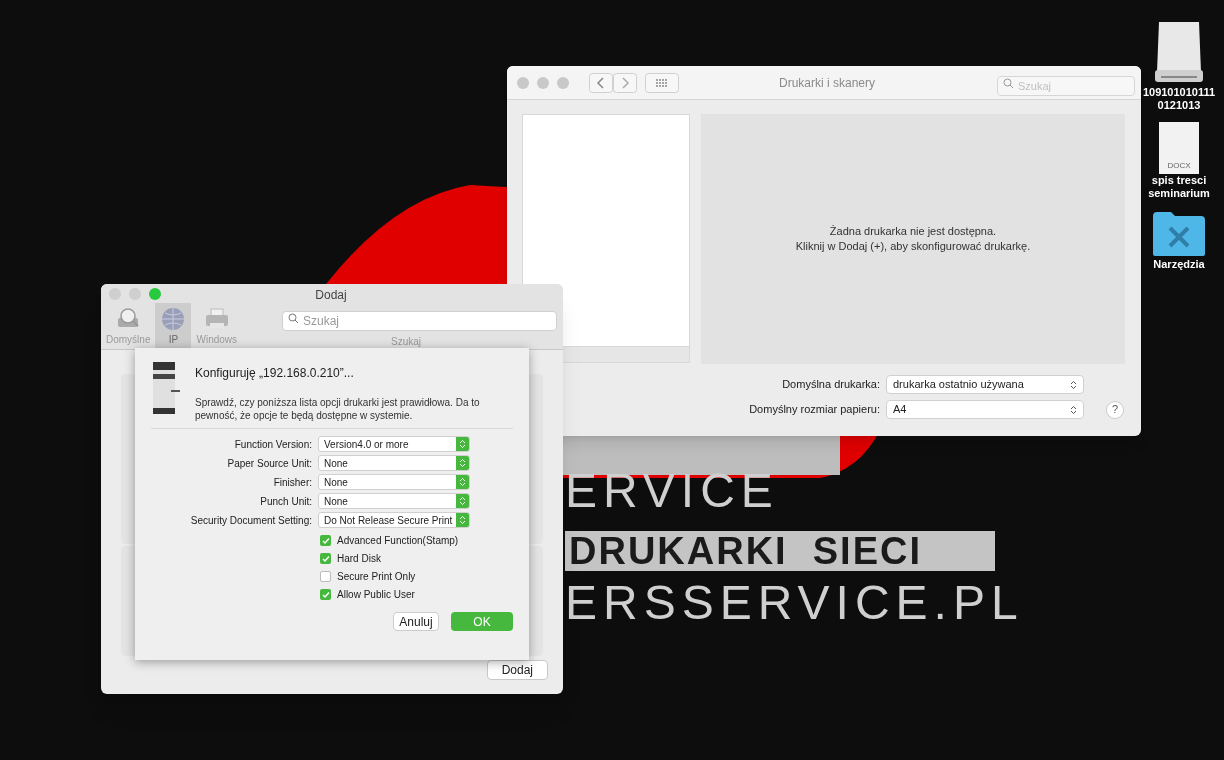  I want to click on checkmark-icon, so click(325, 594).